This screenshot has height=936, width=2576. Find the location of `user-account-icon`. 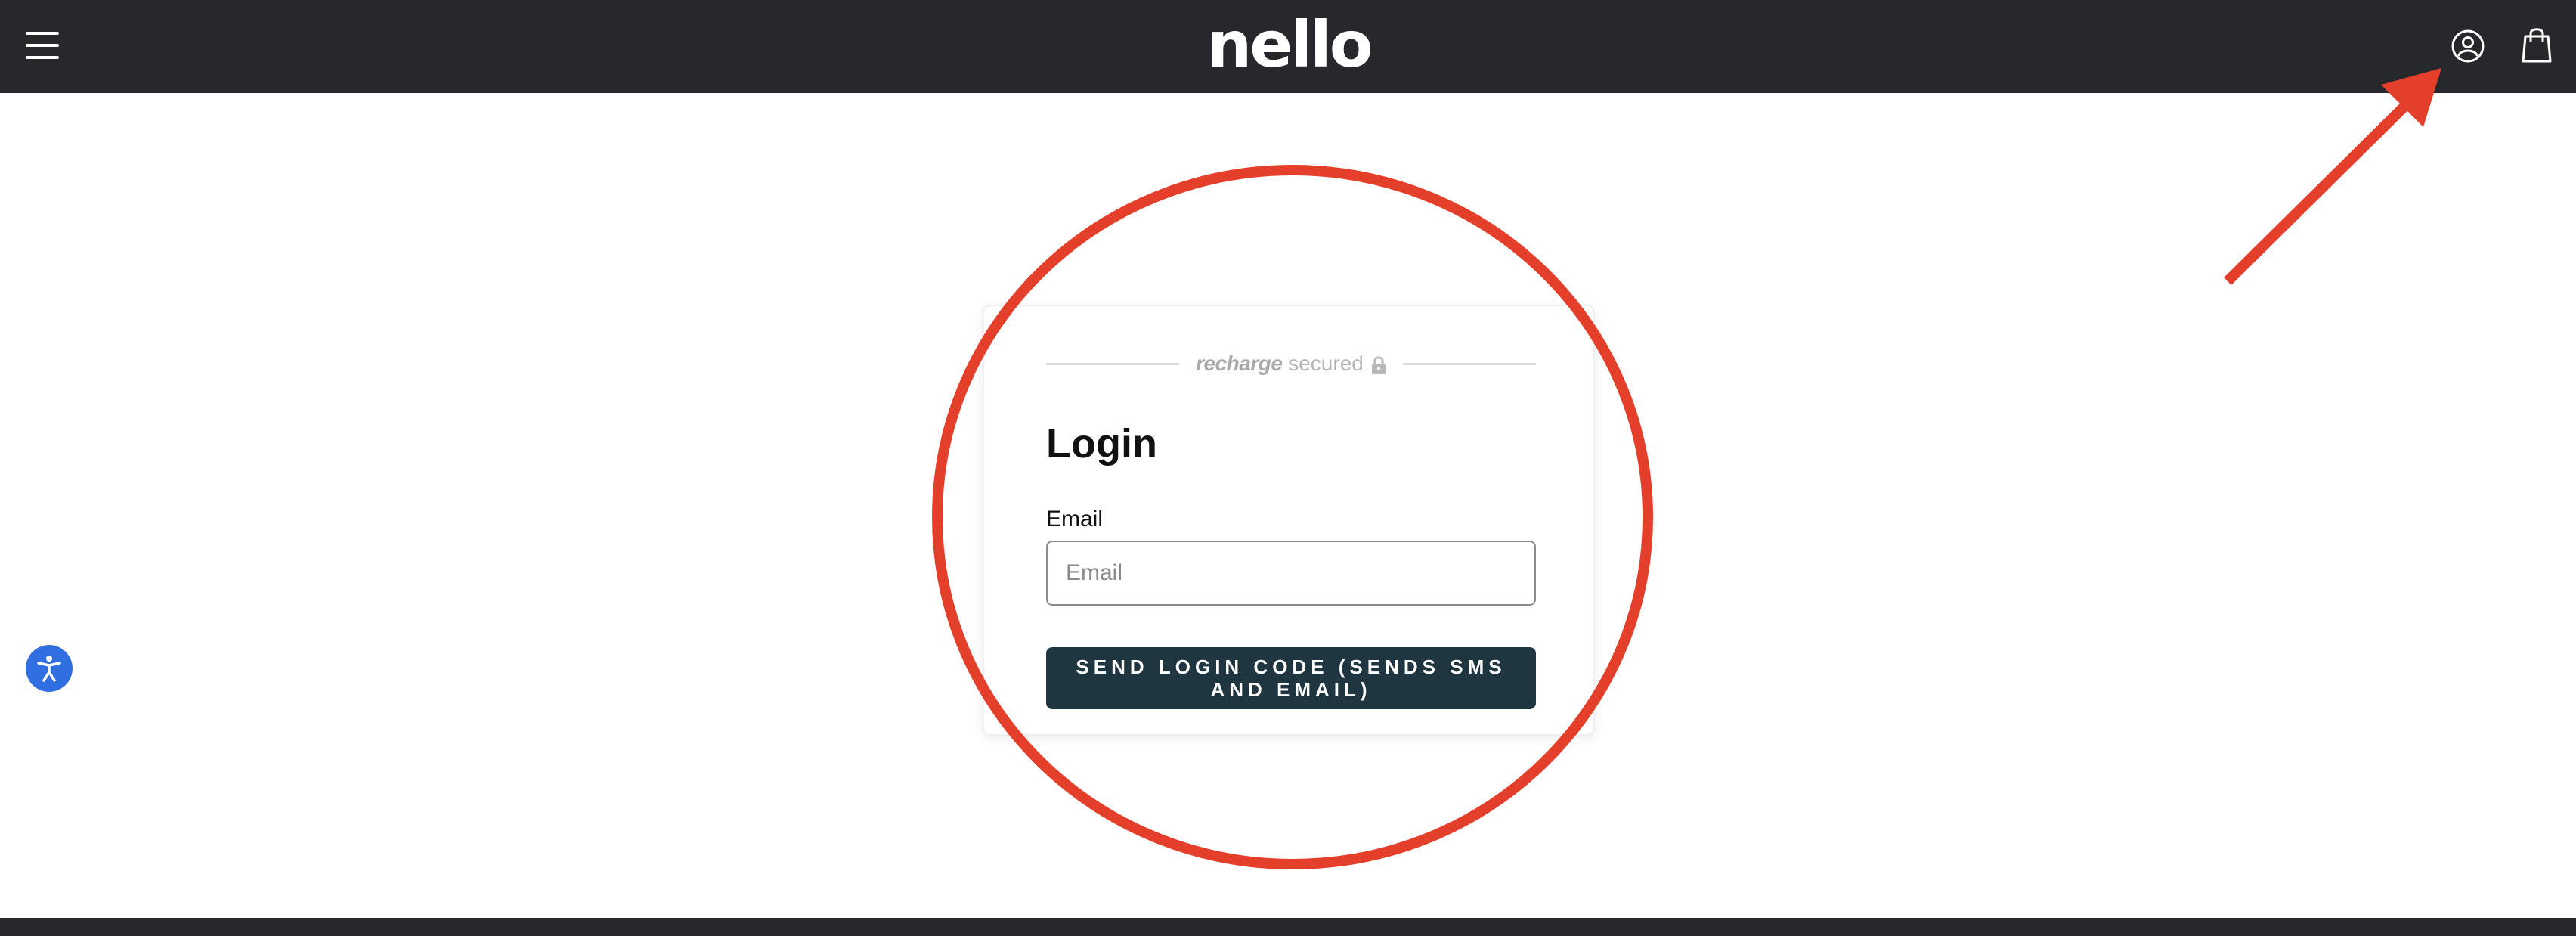

user-account-icon is located at coordinates (2468, 46).